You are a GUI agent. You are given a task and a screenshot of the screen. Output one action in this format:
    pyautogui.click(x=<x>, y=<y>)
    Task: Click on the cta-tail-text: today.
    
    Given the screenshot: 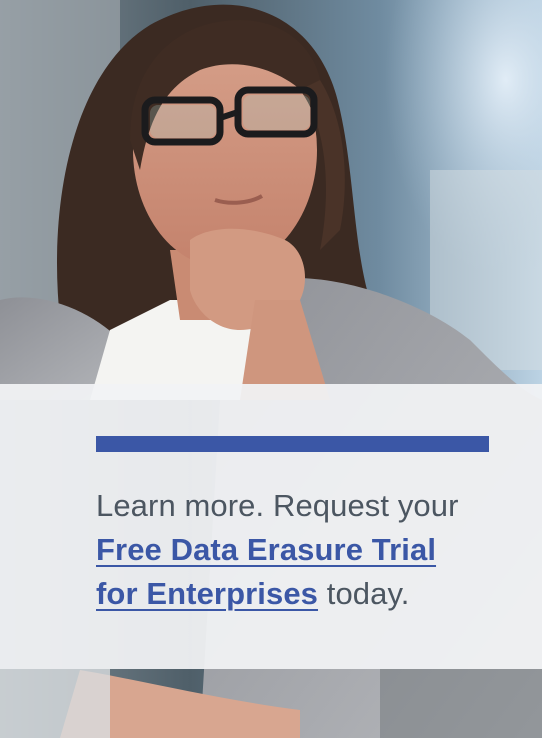 What is the action you would take?
    pyautogui.click(x=364, y=593)
    